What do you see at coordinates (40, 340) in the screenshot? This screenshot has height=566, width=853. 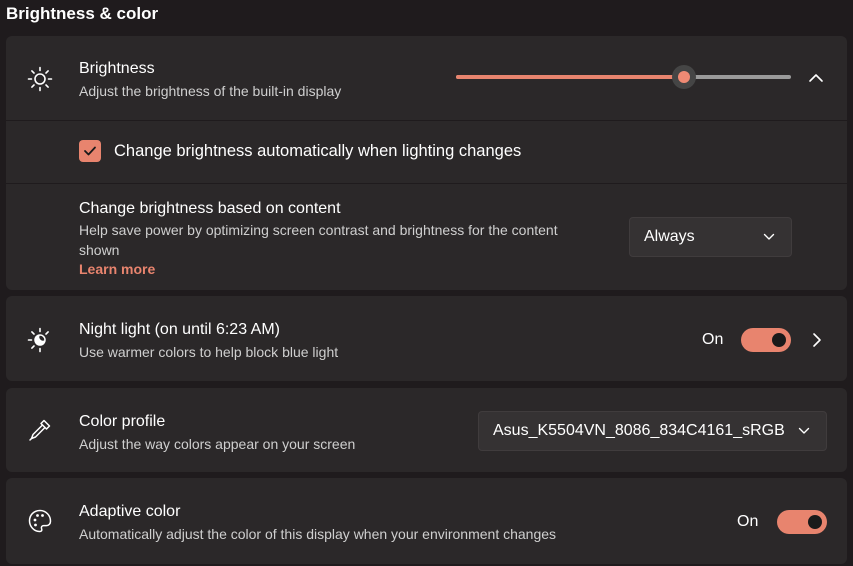 I see `night-light-icon` at bounding box center [40, 340].